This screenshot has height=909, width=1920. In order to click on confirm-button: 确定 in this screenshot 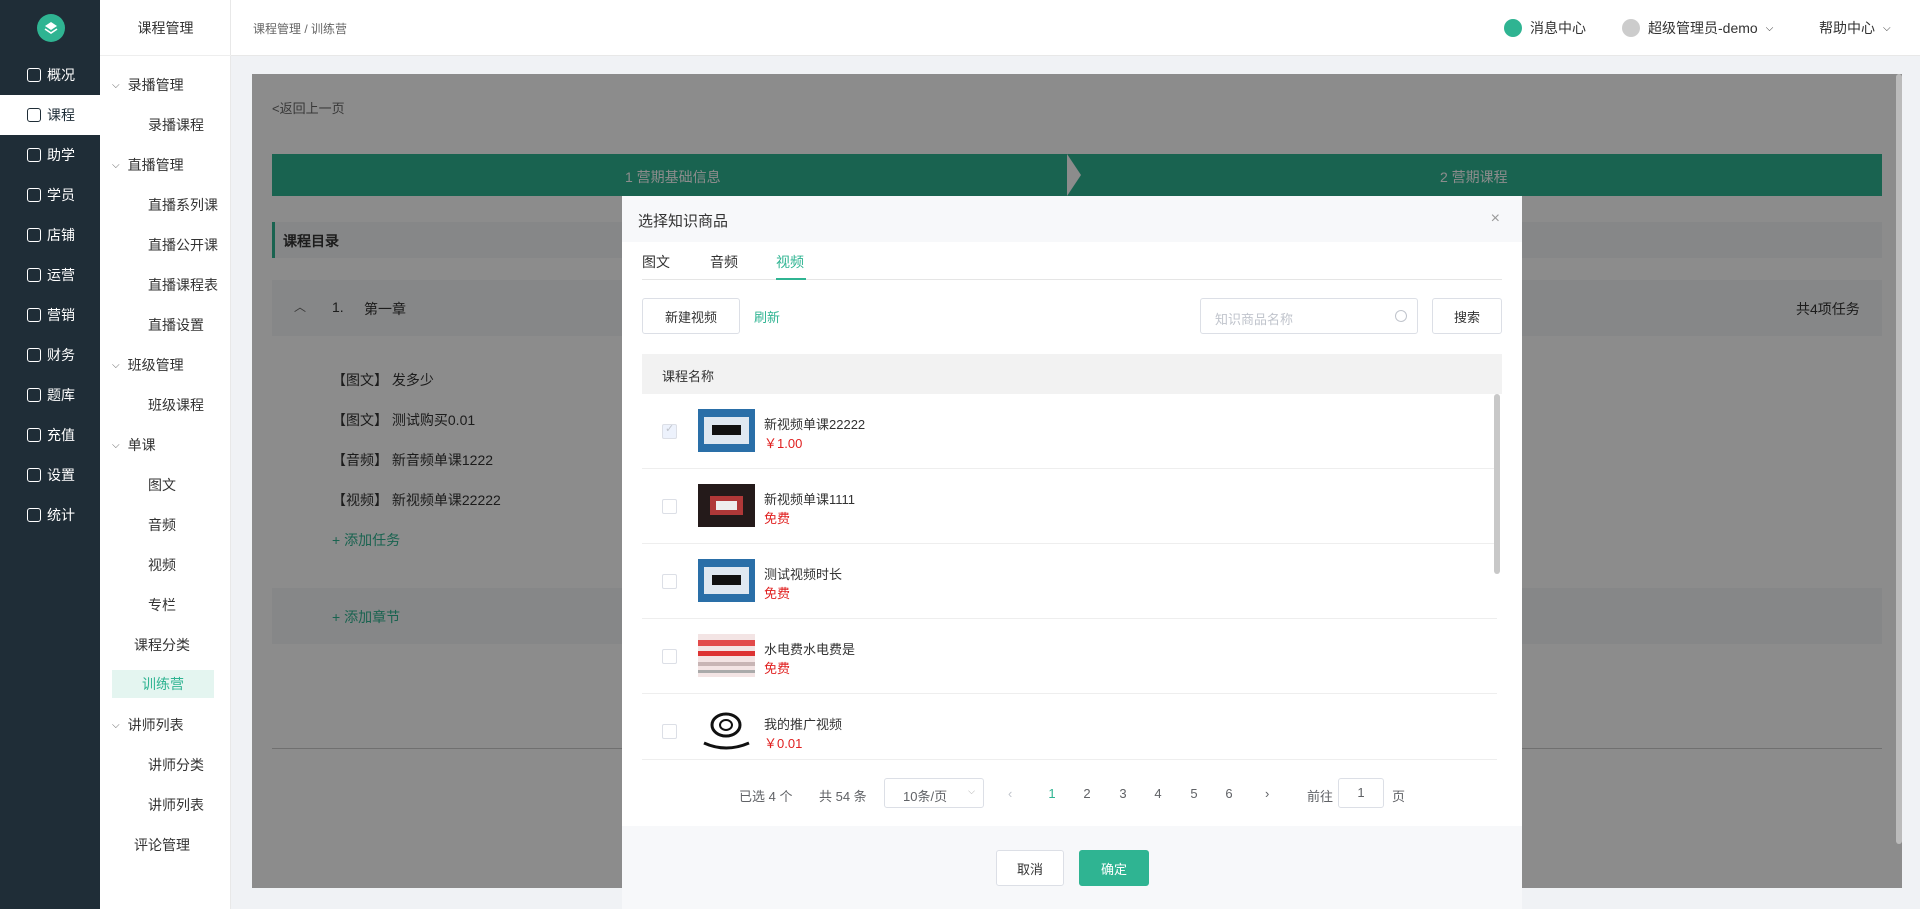, I will do `click(1114, 868)`.